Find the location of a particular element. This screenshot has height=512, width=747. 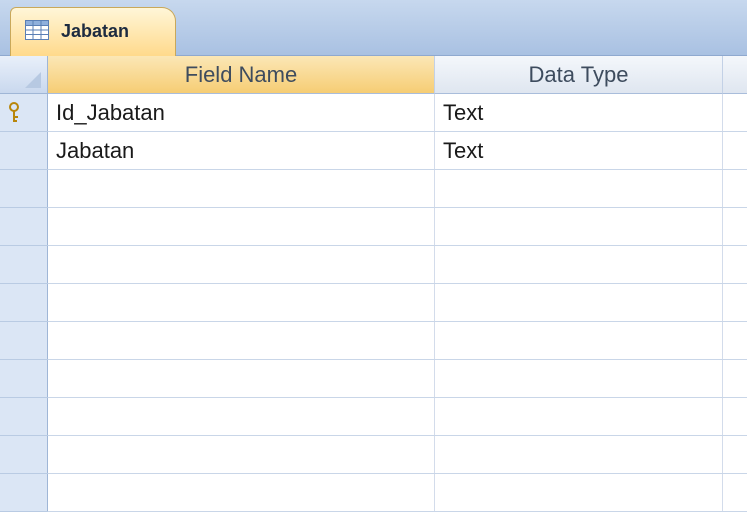

tab-jabatan: Jabatan is located at coordinates (93, 32).